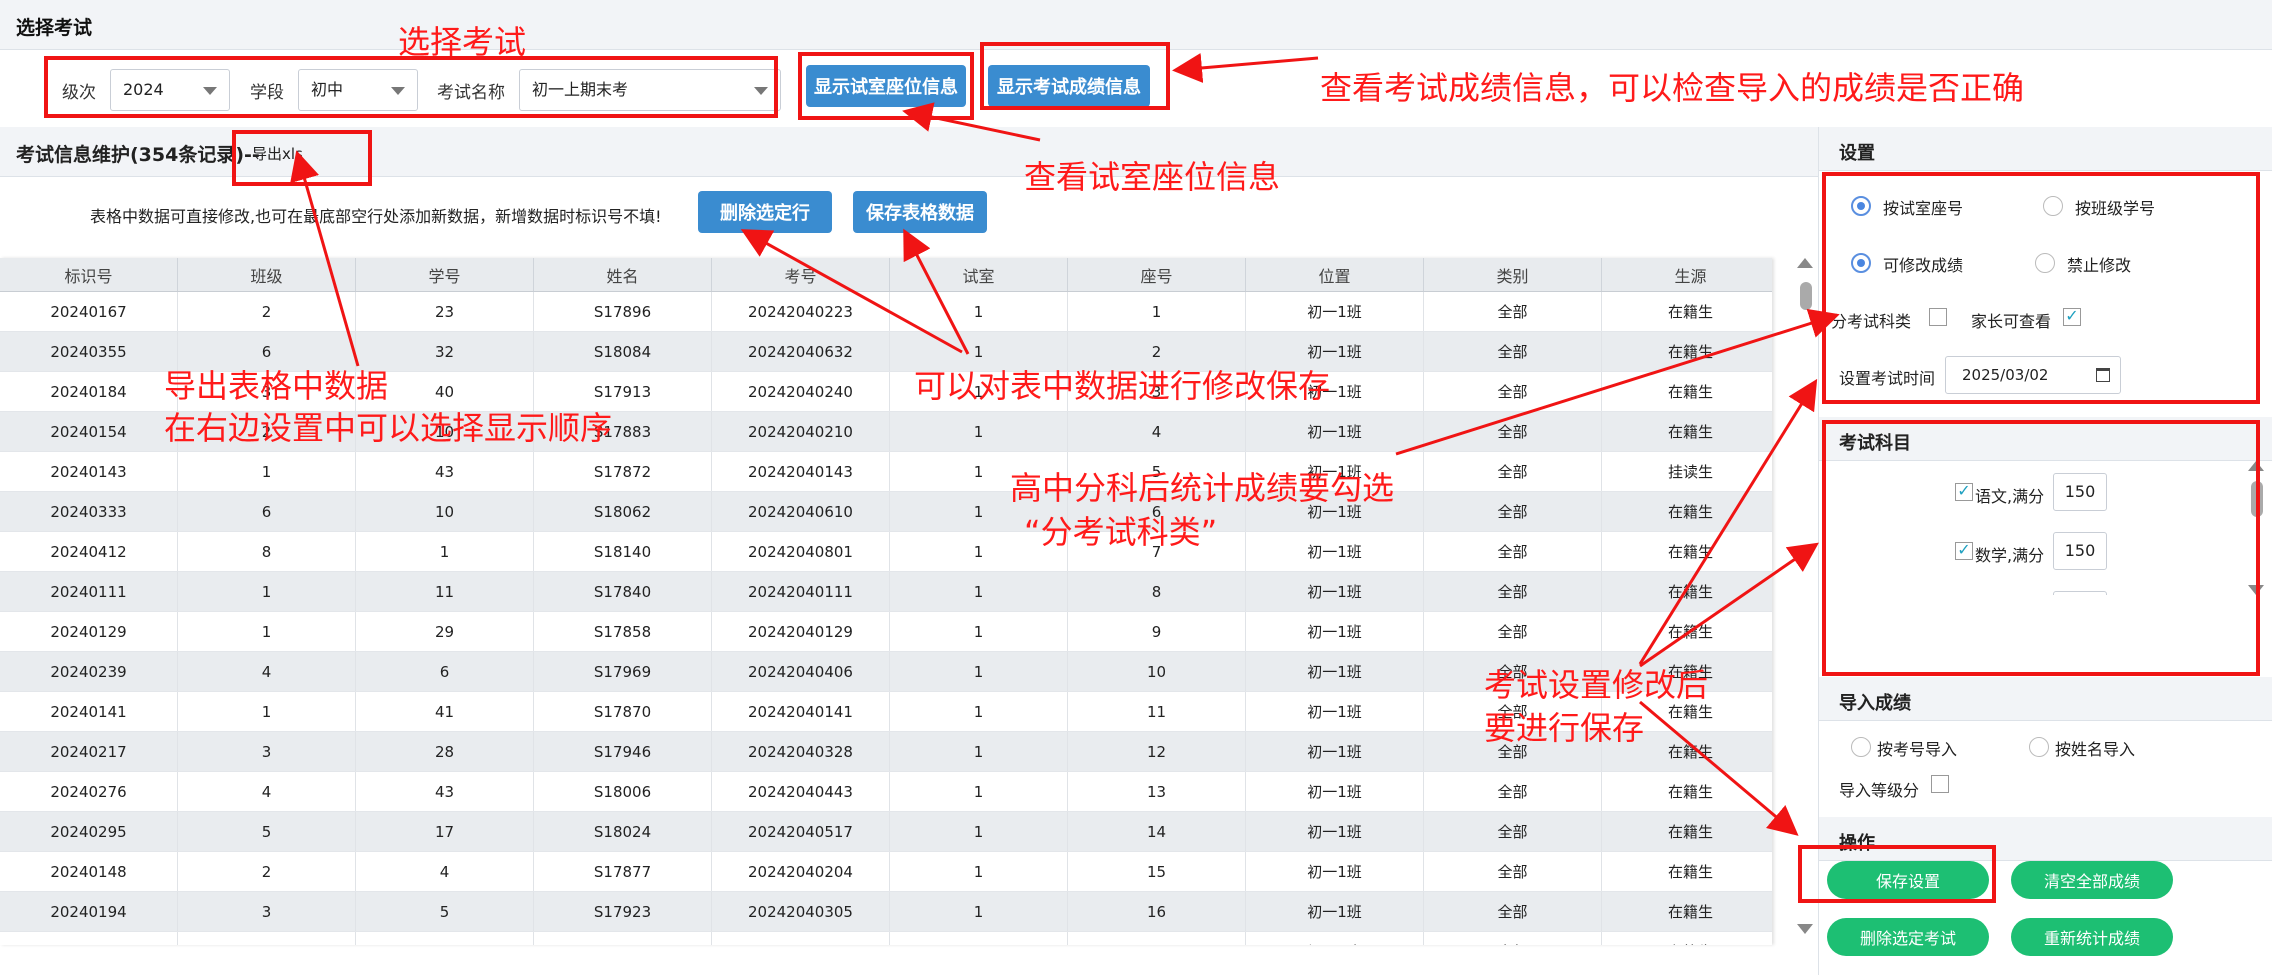 This screenshot has height=975, width=2272. I want to click on column-header: 班级, so click(267, 274).